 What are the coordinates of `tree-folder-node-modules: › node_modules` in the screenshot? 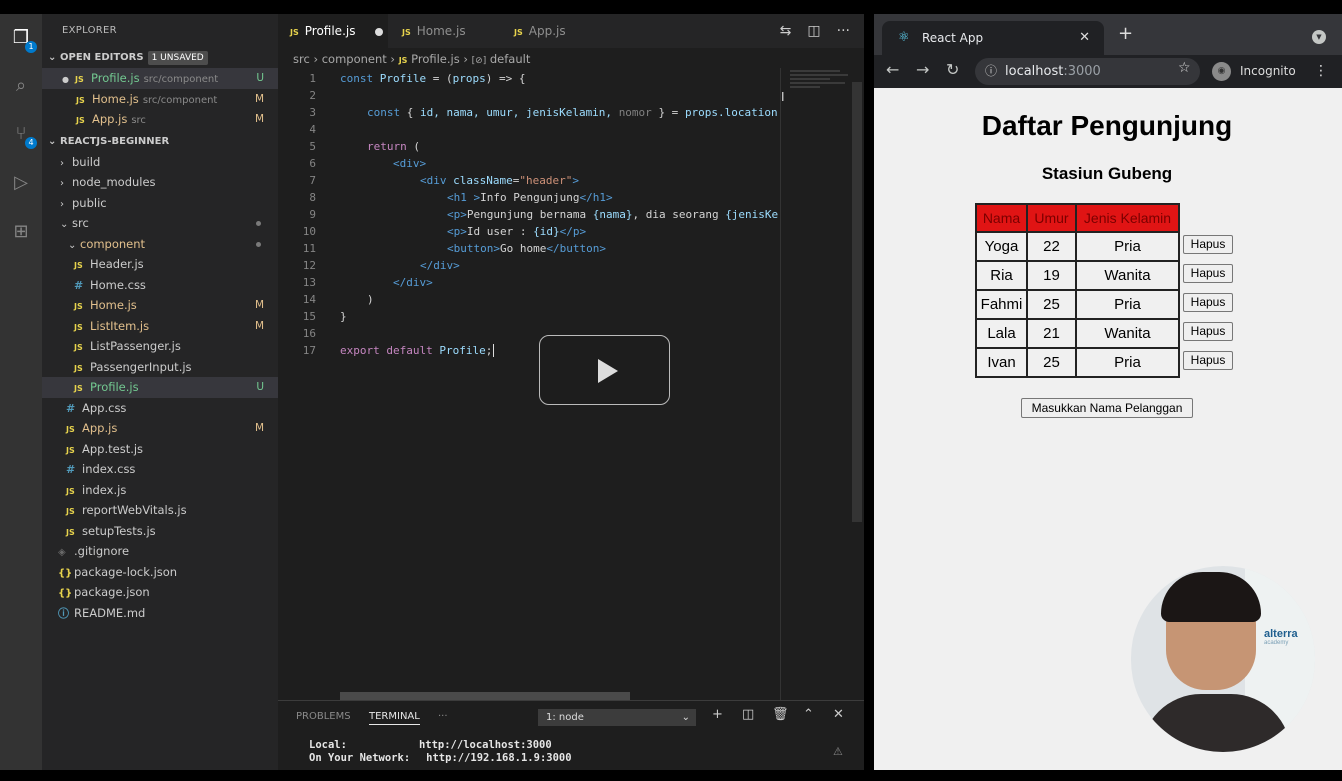 It's located at (160, 182).